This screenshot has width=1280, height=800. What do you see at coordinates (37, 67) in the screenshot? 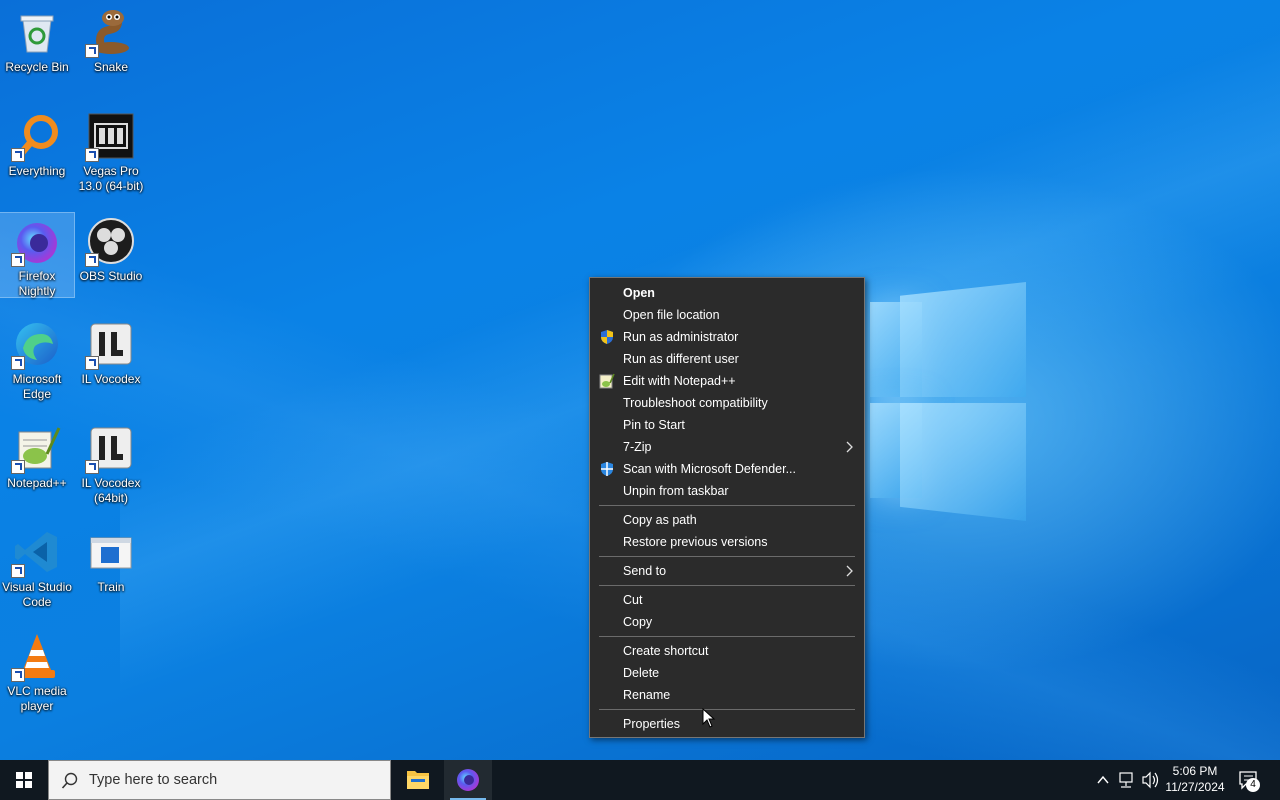
I see `icon-label: Recycle Bin` at bounding box center [37, 67].